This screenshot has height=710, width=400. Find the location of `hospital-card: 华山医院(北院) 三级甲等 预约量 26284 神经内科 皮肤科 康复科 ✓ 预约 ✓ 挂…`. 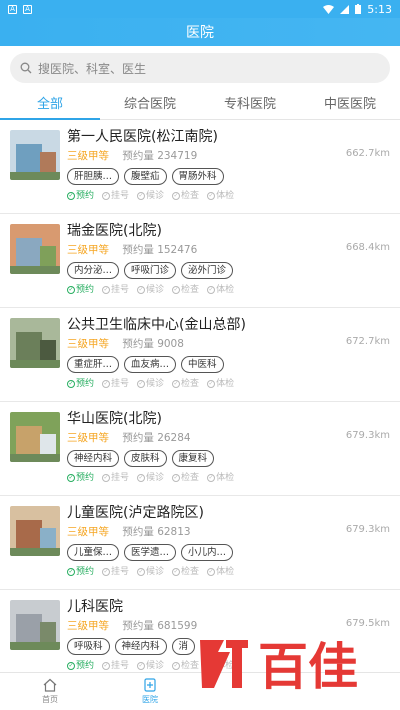

hospital-card: 华山医院(北院) 三级甲等 预约量 26284 神经内科 皮肤科 康复科 ✓ 预约 ✓ 挂… is located at coordinates (200, 449).